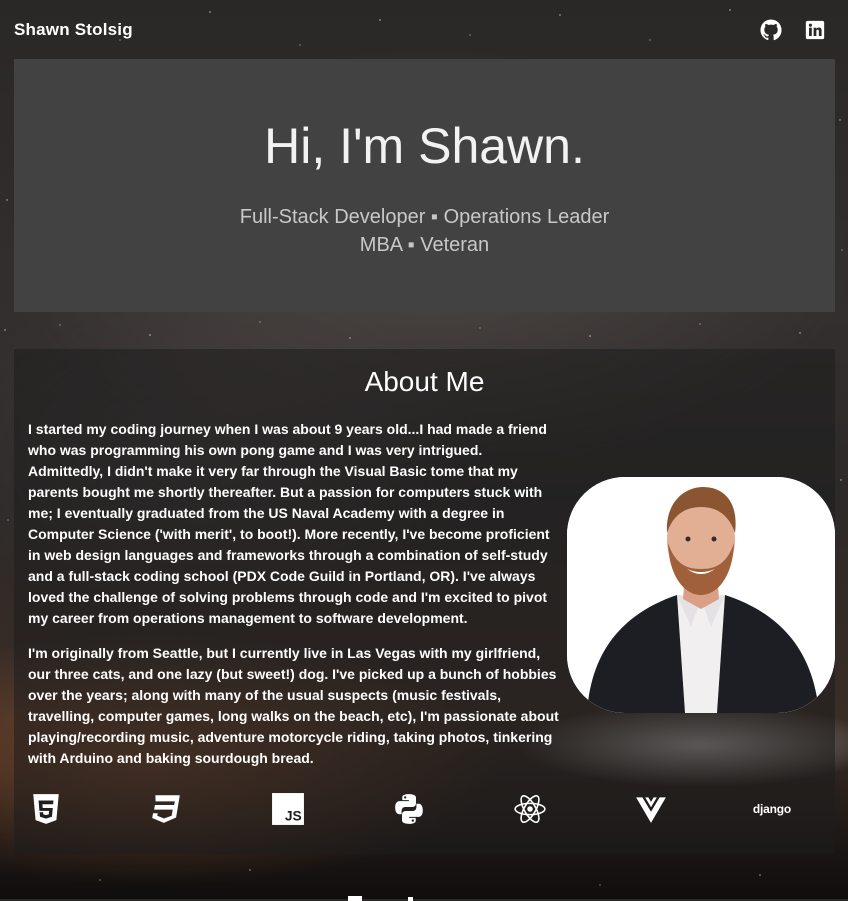  Describe the element at coordinates (424, 217) in the screenshot. I see `hero-subtitle-line-1: Full-Stack Developer ▪ Operations Leader` at that location.